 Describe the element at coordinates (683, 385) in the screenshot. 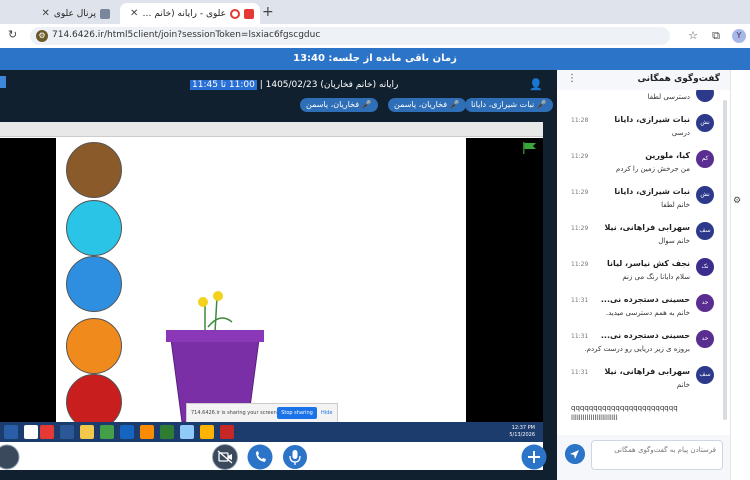

I see `message-text: خانم` at that location.